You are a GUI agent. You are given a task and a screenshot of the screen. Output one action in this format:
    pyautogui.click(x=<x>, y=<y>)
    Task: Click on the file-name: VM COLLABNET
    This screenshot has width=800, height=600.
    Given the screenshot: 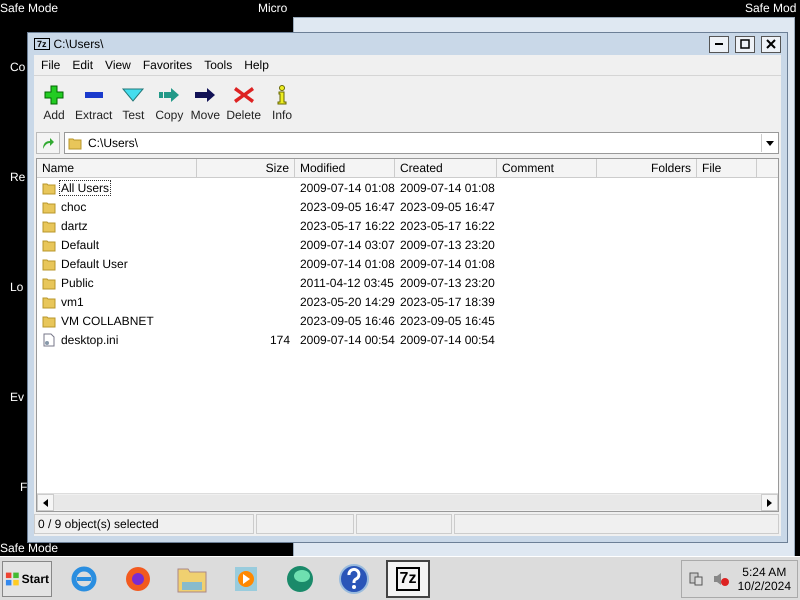 What is the action you would take?
    pyautogui.click(x=107, y=321)
    